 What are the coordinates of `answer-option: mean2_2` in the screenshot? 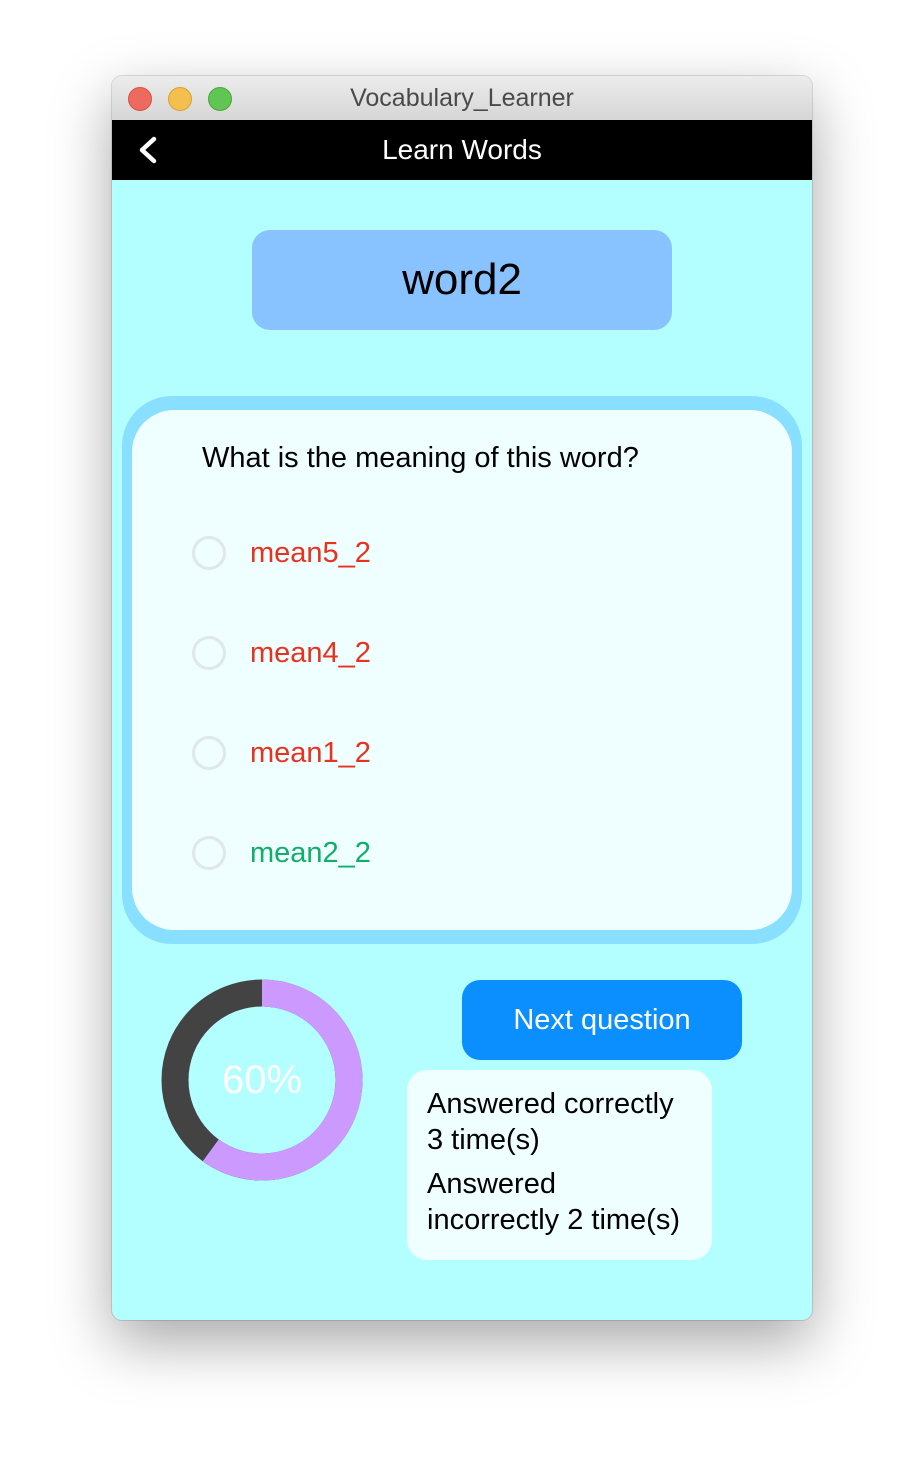 It's located at (281, 853).